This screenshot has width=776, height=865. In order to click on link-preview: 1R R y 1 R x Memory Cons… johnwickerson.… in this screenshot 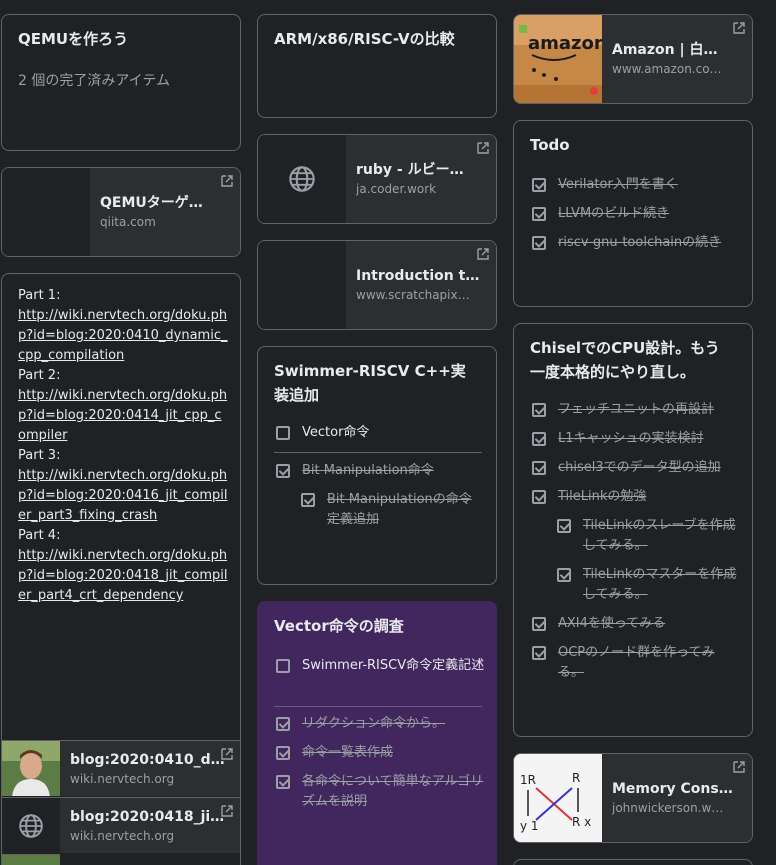, I will do `click(633, 798)`.